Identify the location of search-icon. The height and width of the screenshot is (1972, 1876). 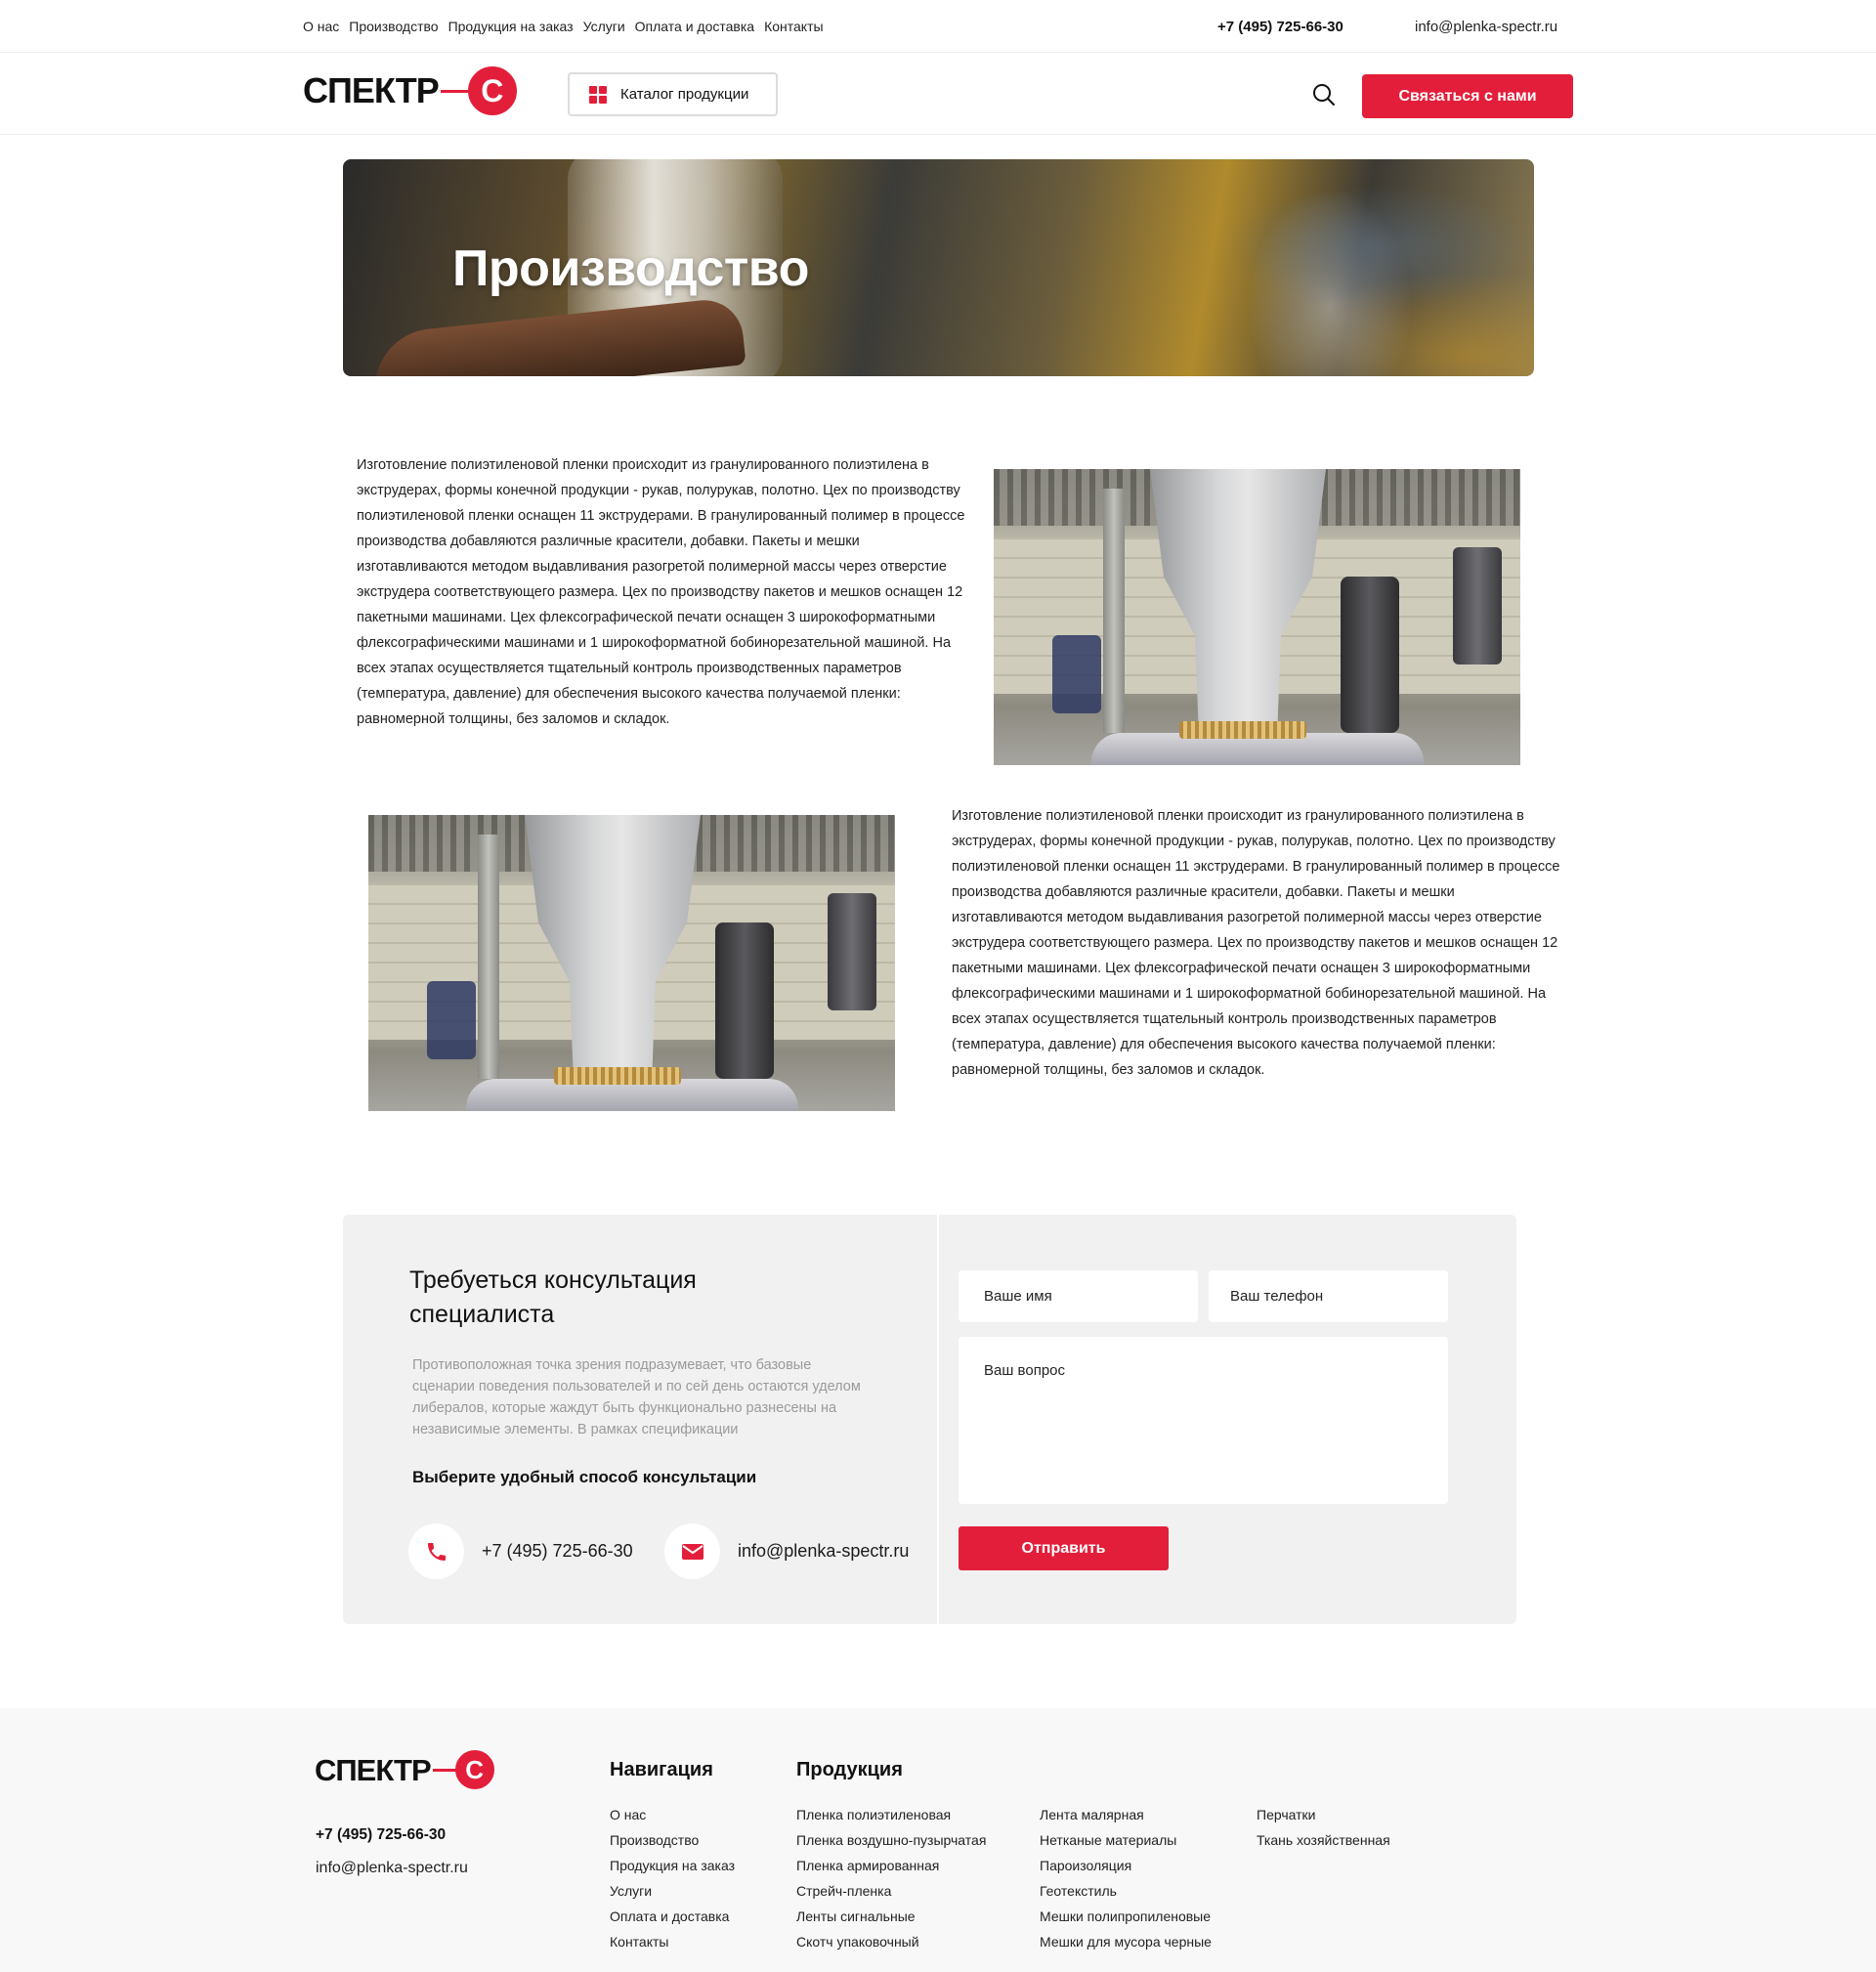
(1324, 94).